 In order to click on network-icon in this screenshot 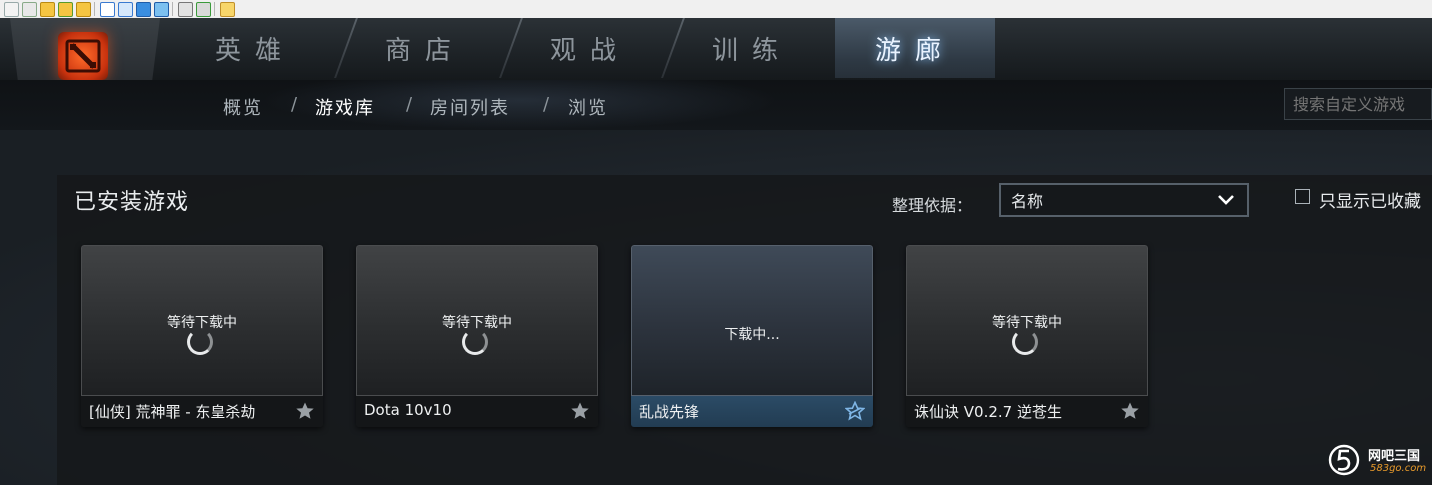, I will do `click(29, 9)`.